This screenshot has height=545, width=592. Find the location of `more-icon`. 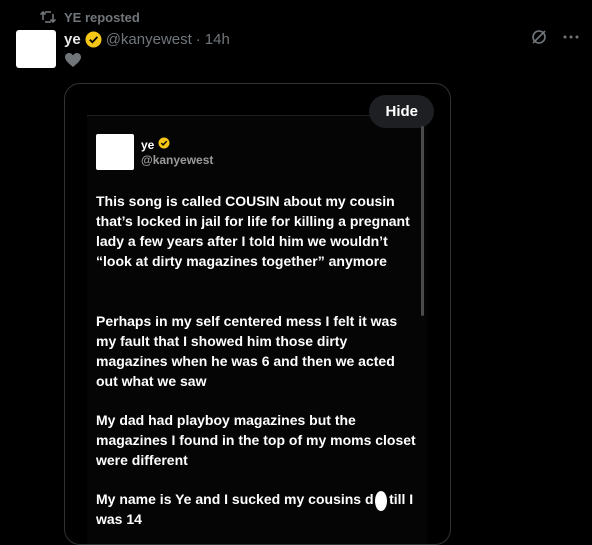

more-icon is located at coordinates (571, 37).